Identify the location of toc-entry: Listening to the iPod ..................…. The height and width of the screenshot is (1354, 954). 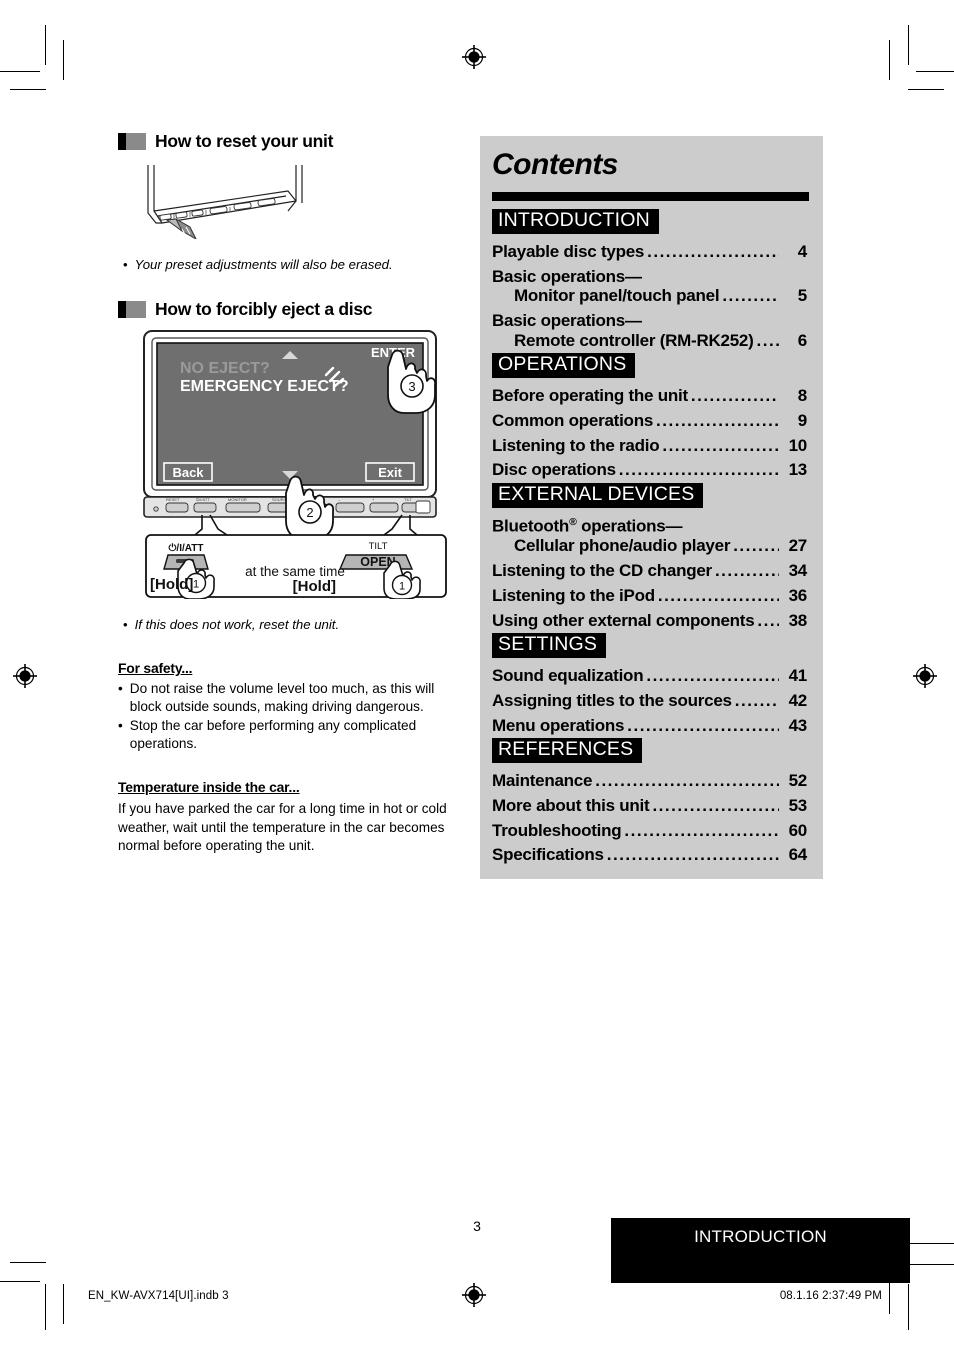
(651, 596).